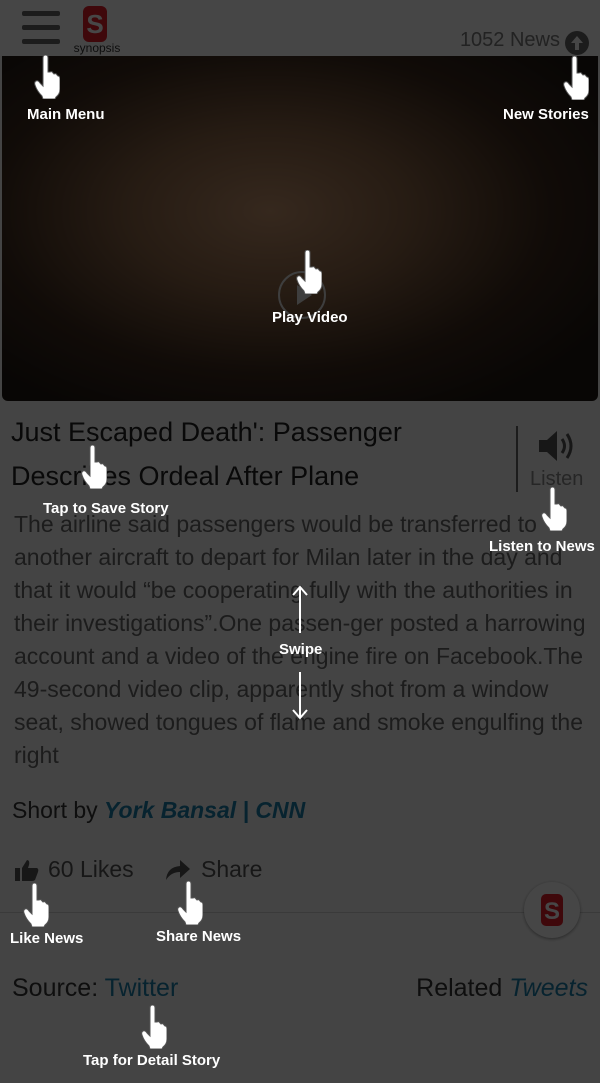  I want to click on source: Source: Twitter, so click(95, 988).